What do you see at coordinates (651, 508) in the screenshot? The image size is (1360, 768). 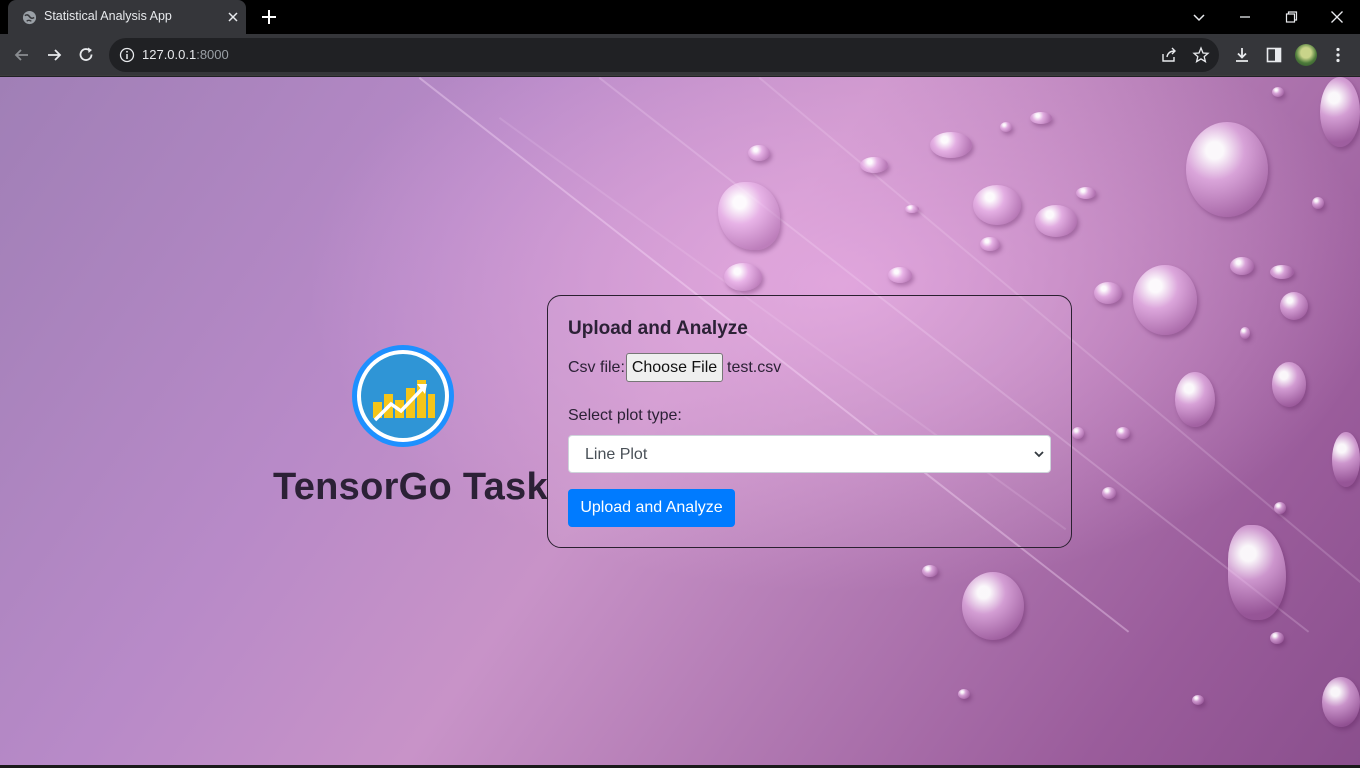 I see `upload-and-analyze-button: Upload and Analyze` at bounding box center [651, 508].